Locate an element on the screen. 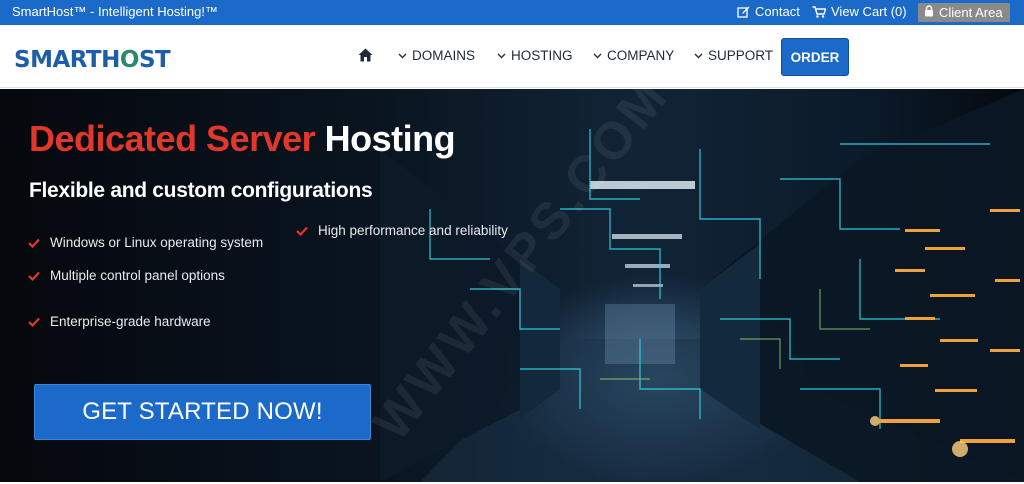 This screenshot has height=484, width=1024. logo-text-left: SMARTH is located at coordinates (67, 60).